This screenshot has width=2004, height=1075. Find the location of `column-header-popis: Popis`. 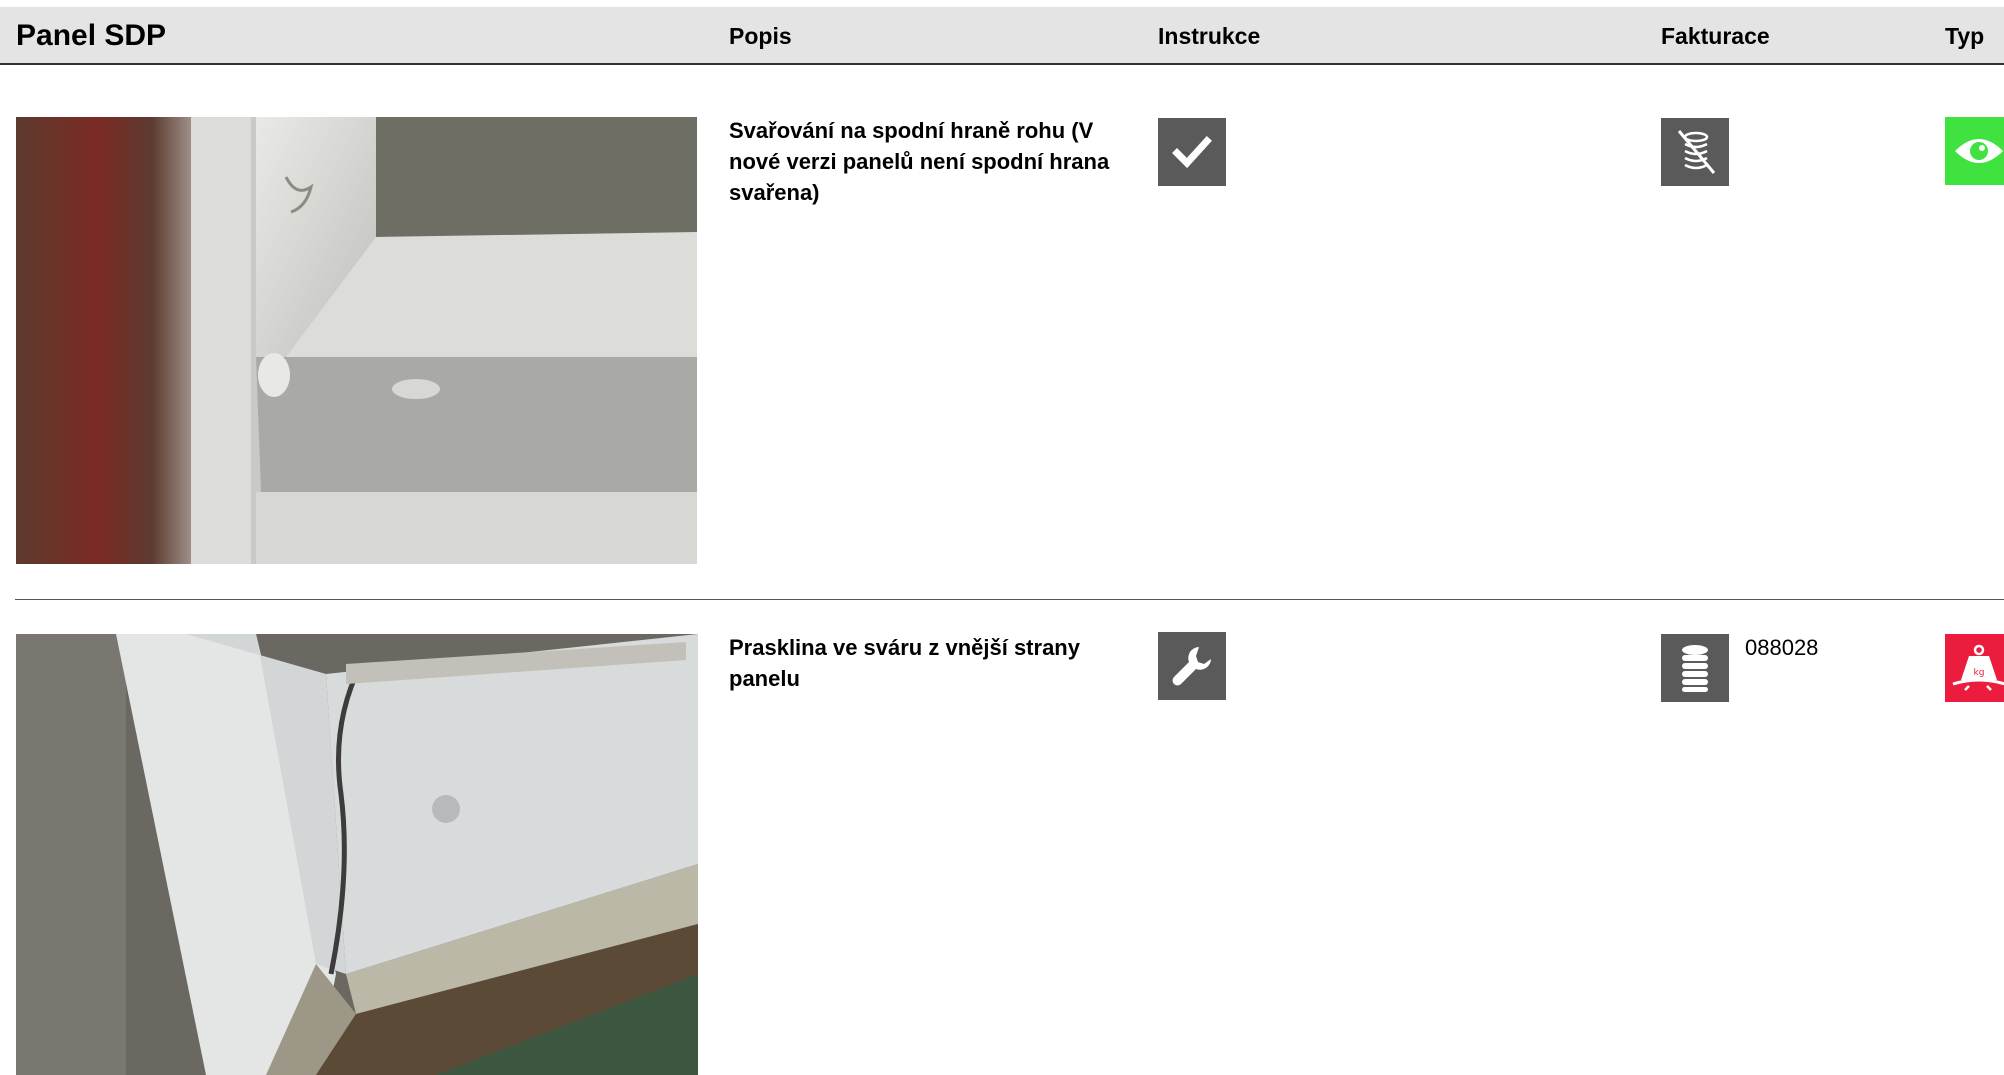

column-header-popis: Popis is located at coordinates (760, 36).